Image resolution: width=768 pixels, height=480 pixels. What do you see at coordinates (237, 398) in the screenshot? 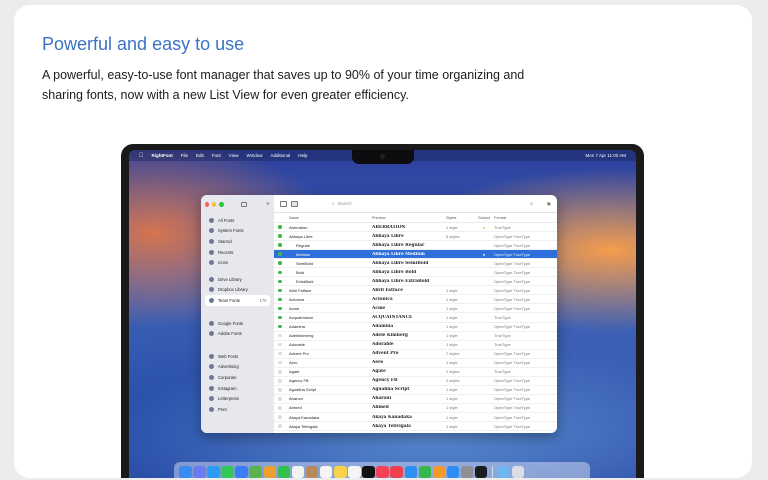
I see `sidebar-item-letterpress: Letterpress` at bounding box center [237, 398].